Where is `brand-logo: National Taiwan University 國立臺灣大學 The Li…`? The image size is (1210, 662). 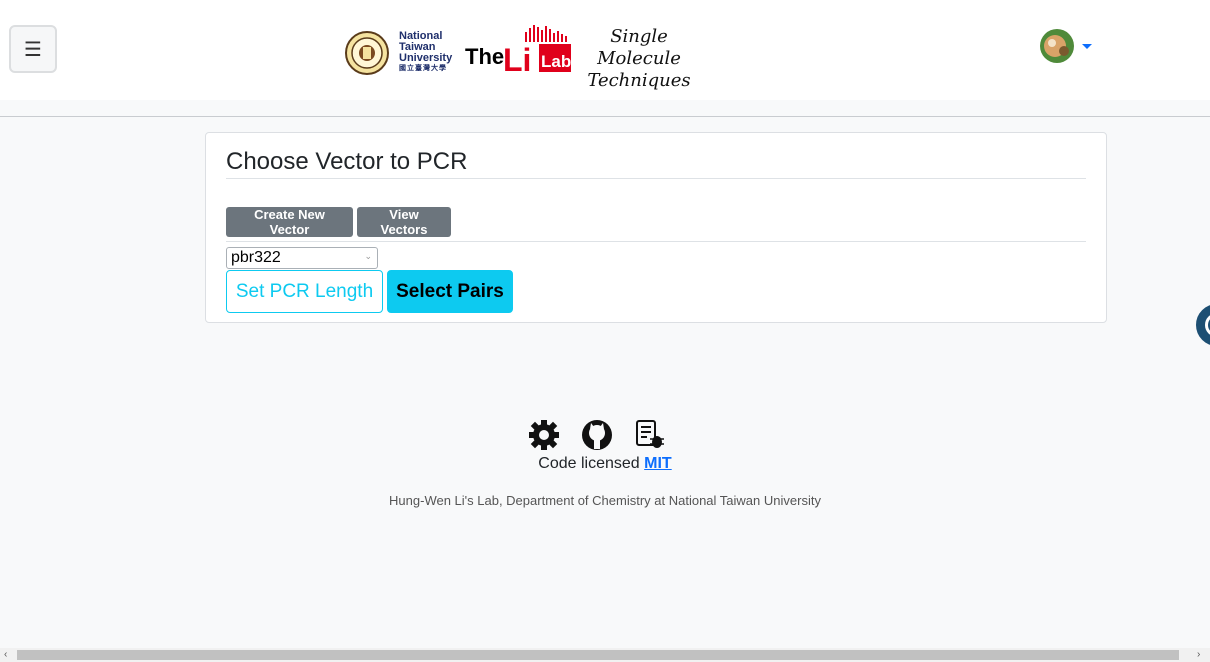 brand-logo: National Taiwan University 國立臺灣大學 The Li… is located at coordinates (524, 57).